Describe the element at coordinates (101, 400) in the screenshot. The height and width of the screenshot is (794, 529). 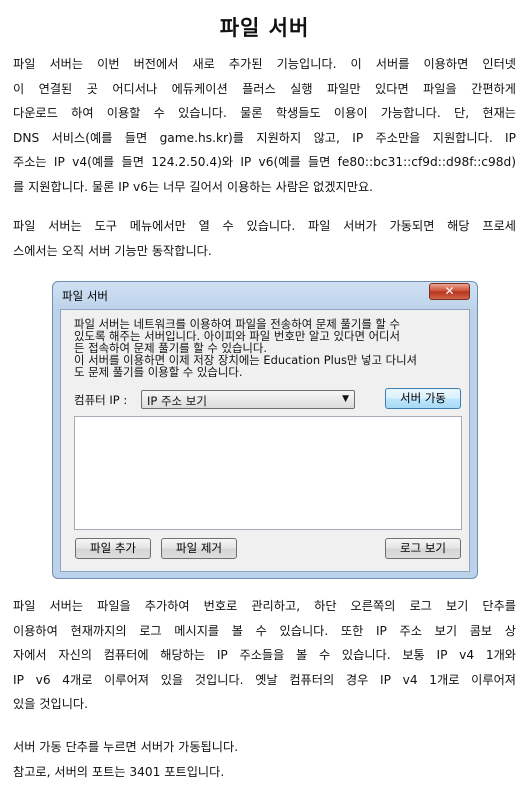
I see `computer-ip-label: 컴퓨터 IP :` at that location.